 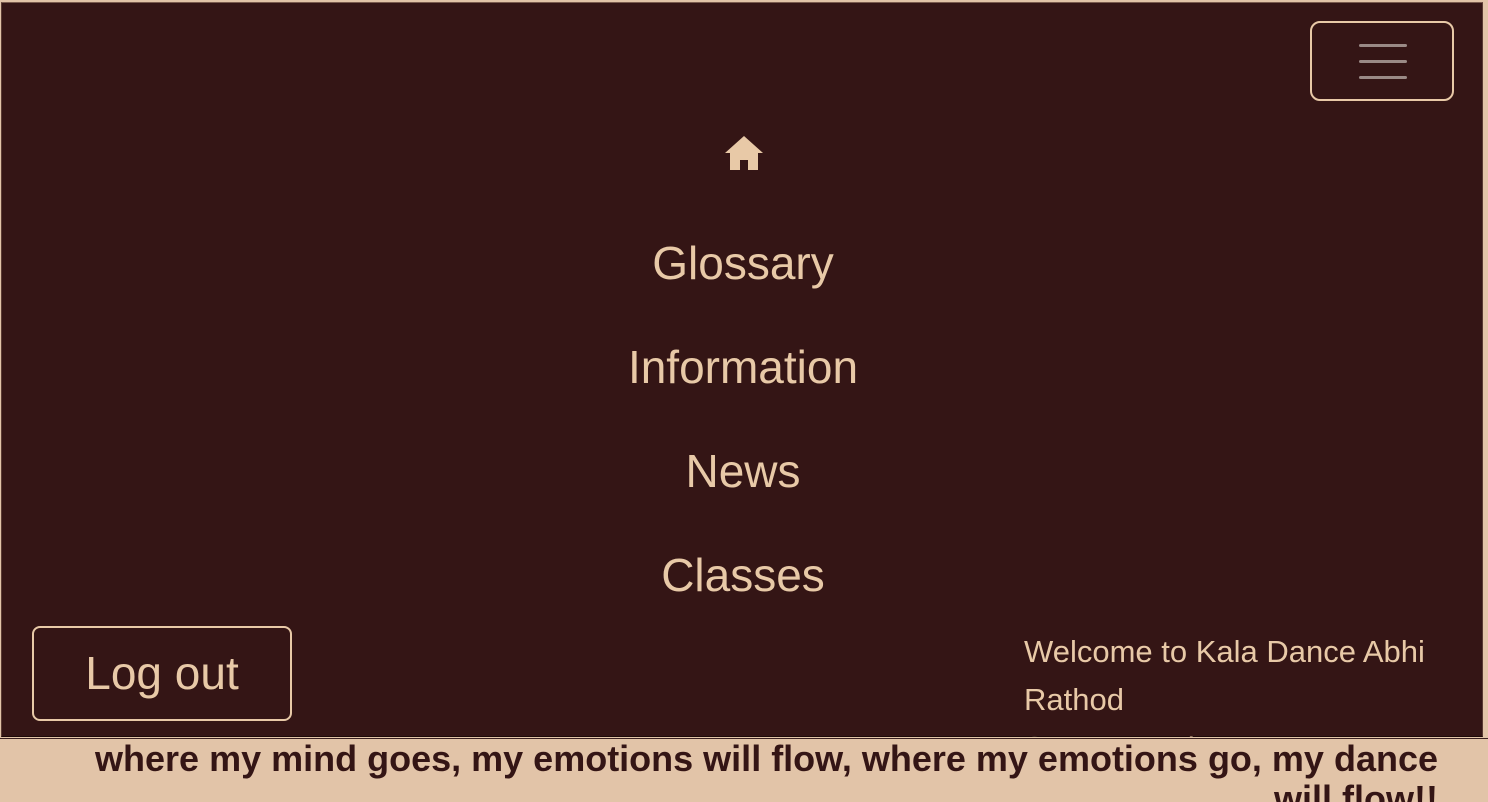 What do you see at coordinates (743, 471) in the screenshot?
I see `nav-item-news: News` at bounding box center [743, 471].